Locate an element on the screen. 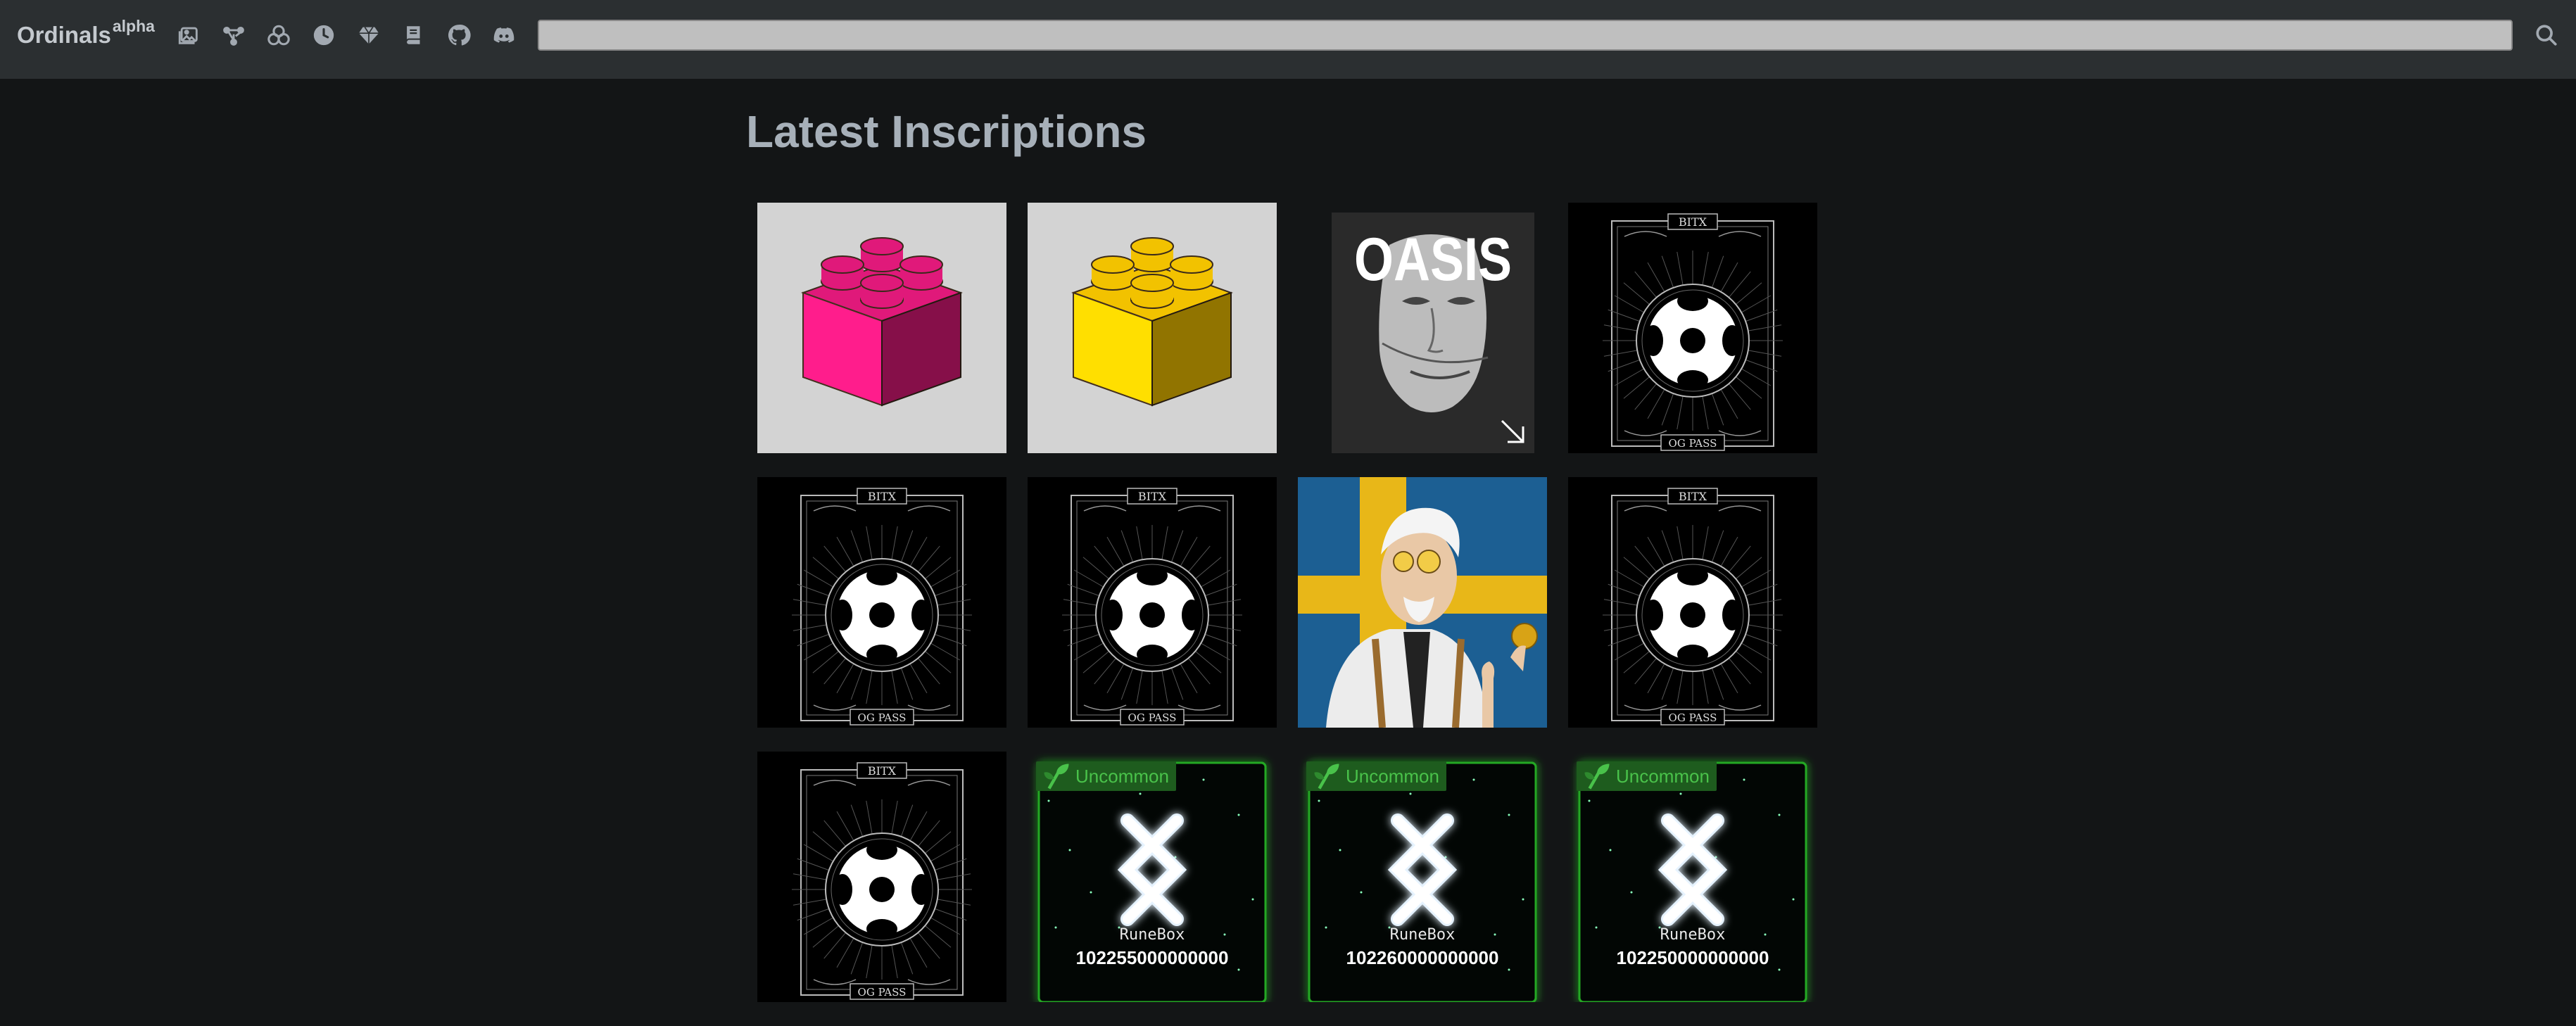 This screenshot has width=2576, height=1026. inscription-card: OASIS is located at coordinates (1422, 328).